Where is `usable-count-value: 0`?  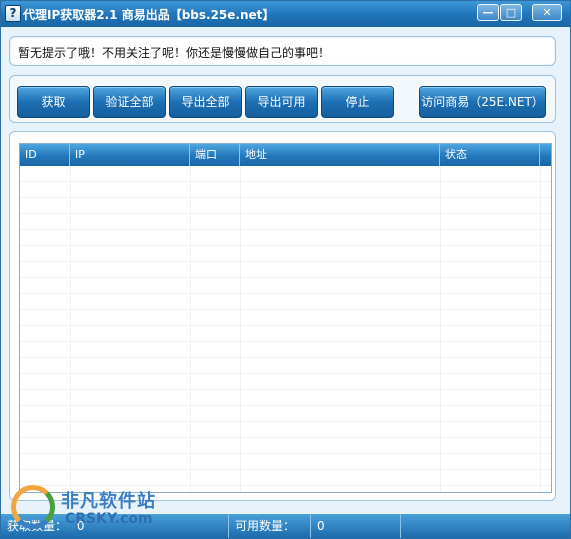
usable-count-value: 0 is located at coordinates (356, 526).